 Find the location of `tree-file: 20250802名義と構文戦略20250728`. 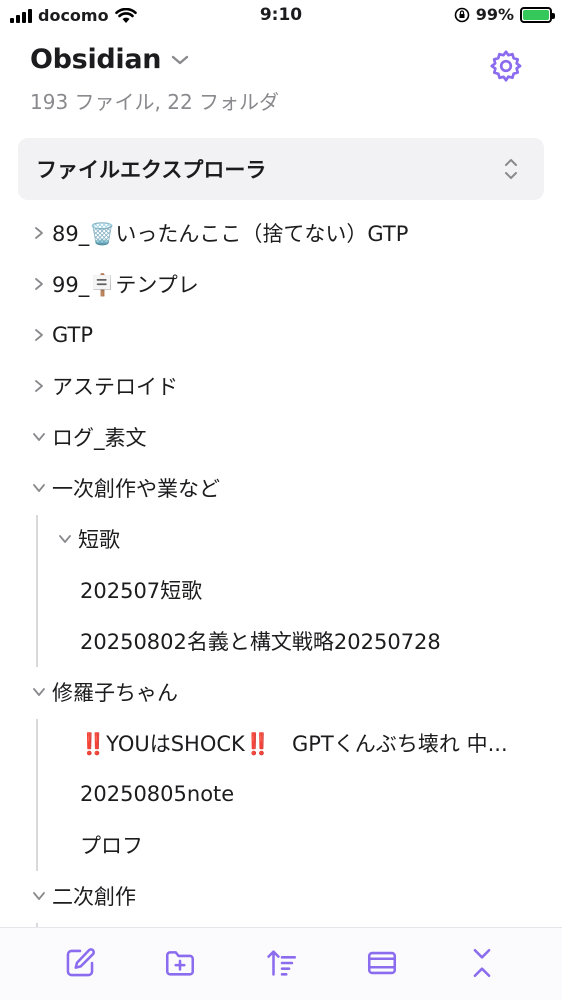

tree-file: 20250802名義と構文戦略20250728 is located at coordinates (313, 640).